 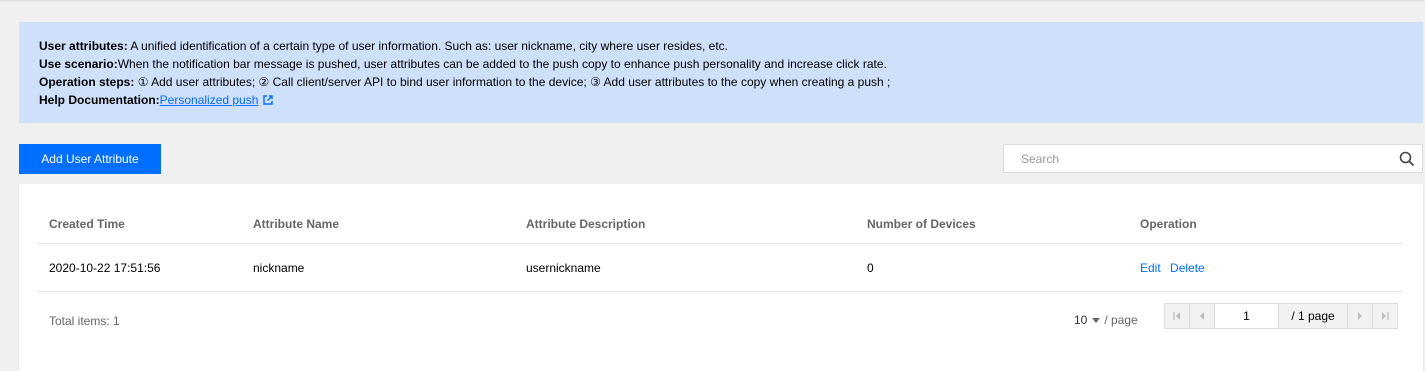 I want to click on cell-number-of-devices: 0, so click(x=992, y=267).